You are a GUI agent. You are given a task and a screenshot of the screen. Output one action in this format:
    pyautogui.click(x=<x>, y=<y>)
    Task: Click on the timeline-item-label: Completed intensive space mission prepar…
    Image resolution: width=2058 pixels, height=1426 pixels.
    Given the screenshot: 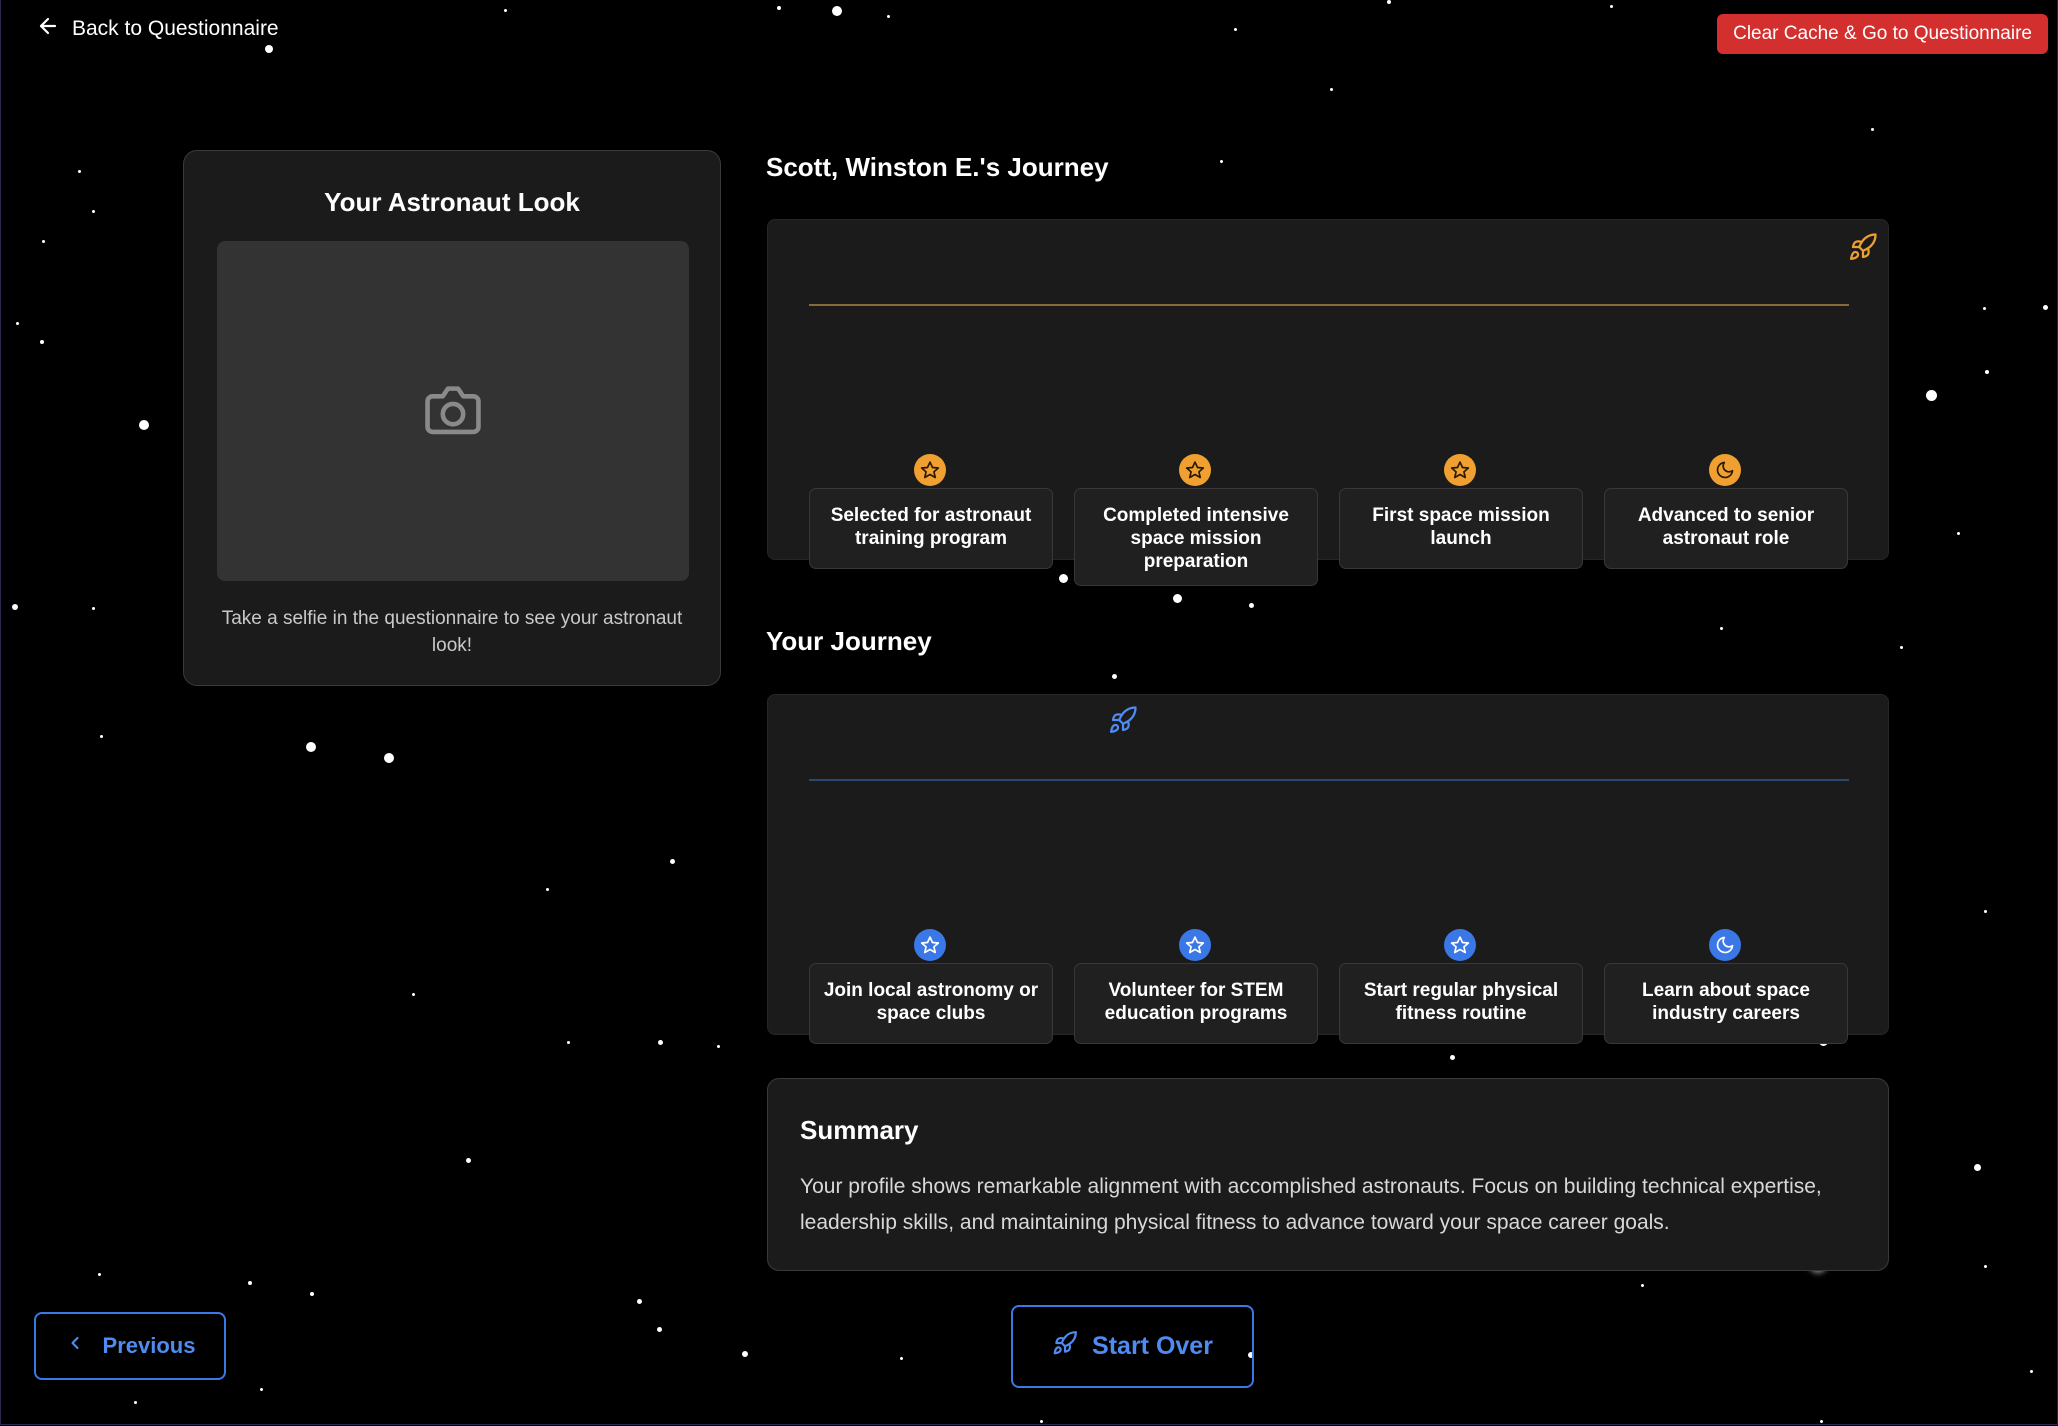 What is the action you would take?
    pyautogui.click(x=1196, y=537)
    